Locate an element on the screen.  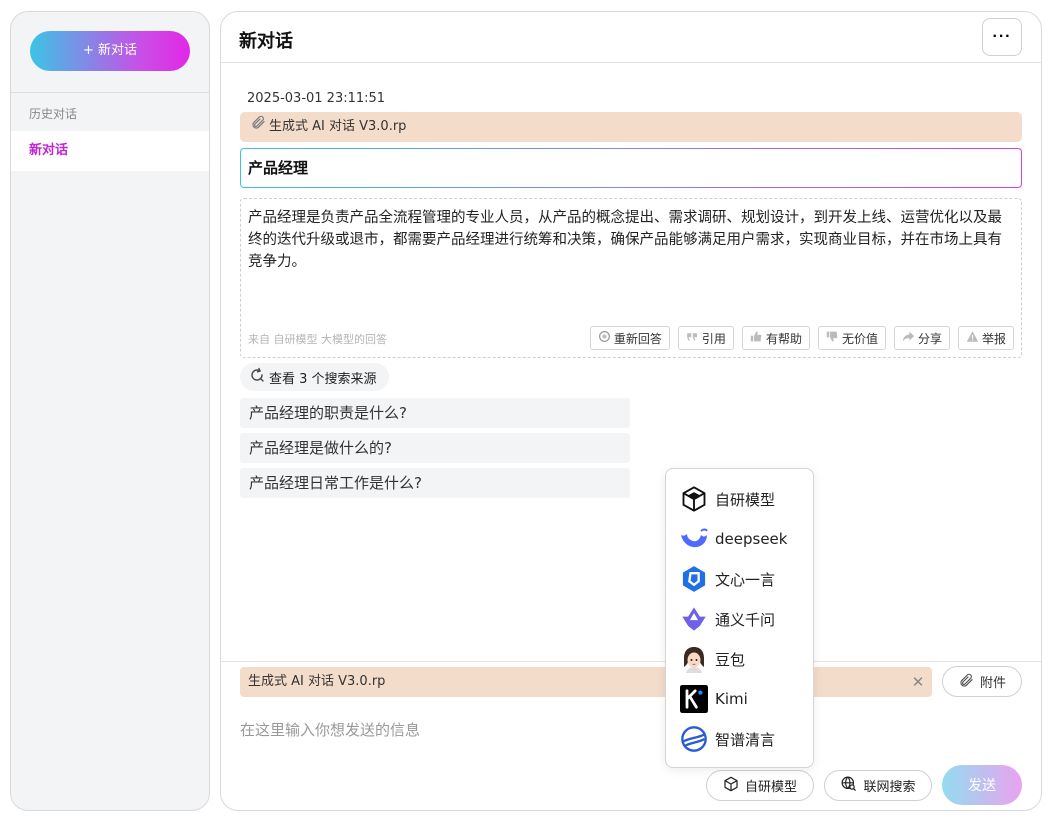
model-option-tongyi: 通义千问 is located at coordinates (739, 619).